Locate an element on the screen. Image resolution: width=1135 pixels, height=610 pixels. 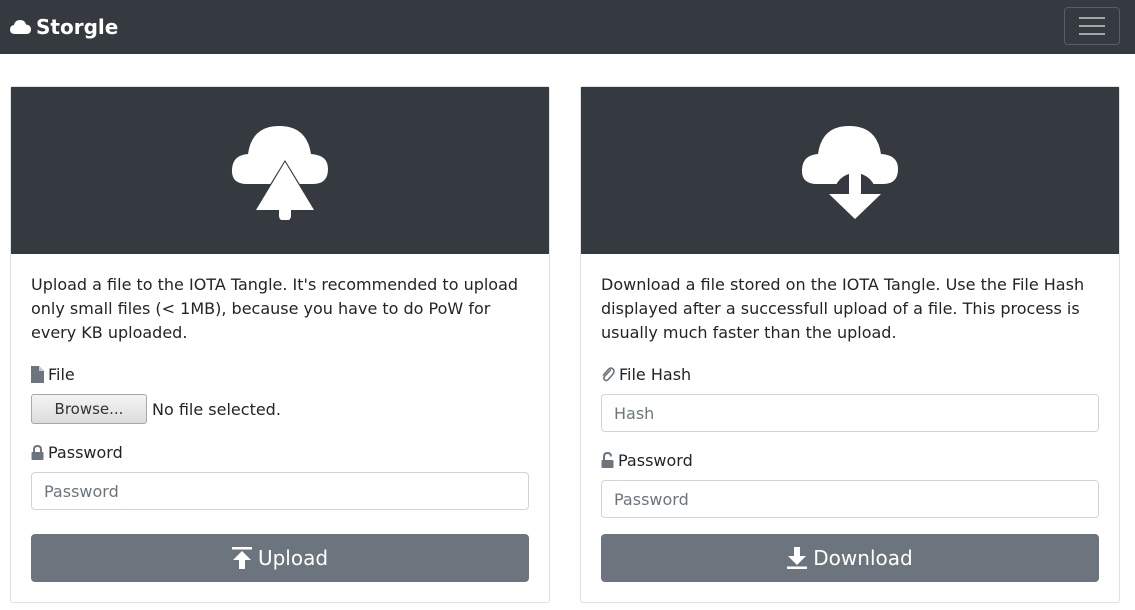
hamburger-menu-icon is located at coordinates (1092, 26).